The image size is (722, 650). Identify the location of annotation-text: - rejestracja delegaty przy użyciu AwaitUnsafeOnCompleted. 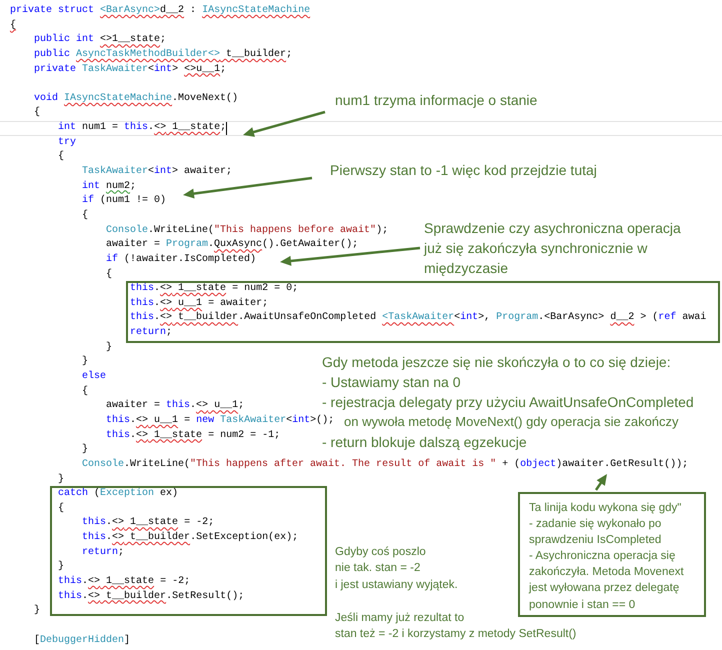
(508, 402).